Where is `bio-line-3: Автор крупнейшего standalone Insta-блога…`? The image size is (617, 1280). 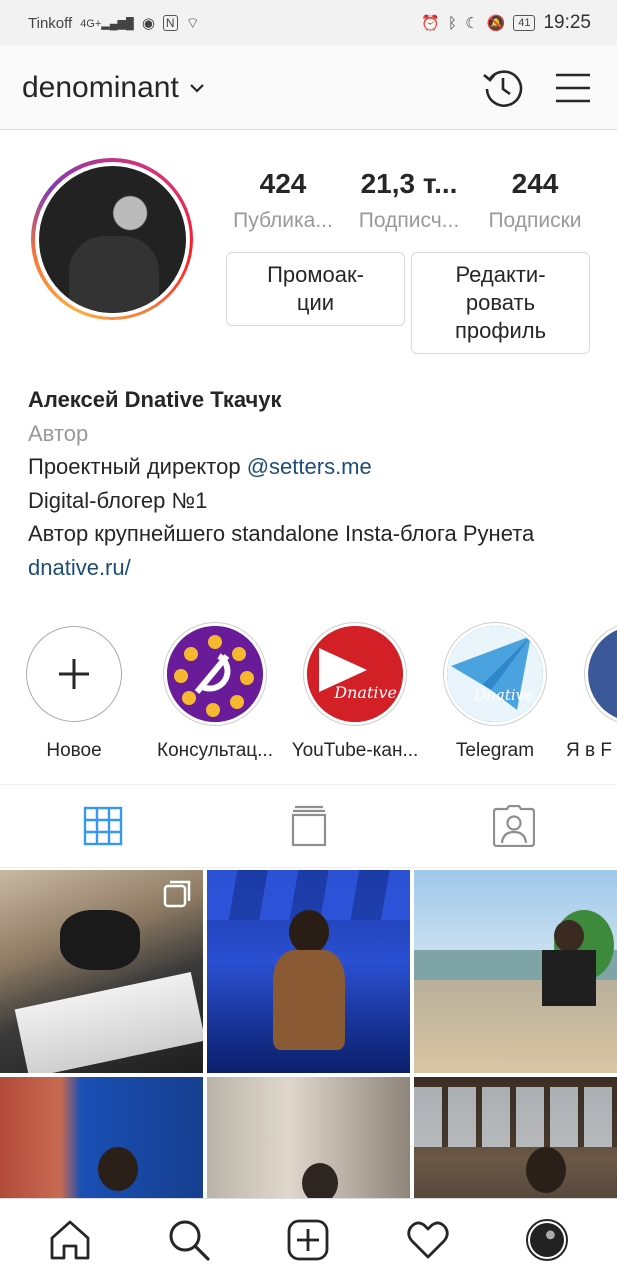 bio-line-3: Автор крупнейшего standalone Insta-блога… is located at coordinates (281, 533).